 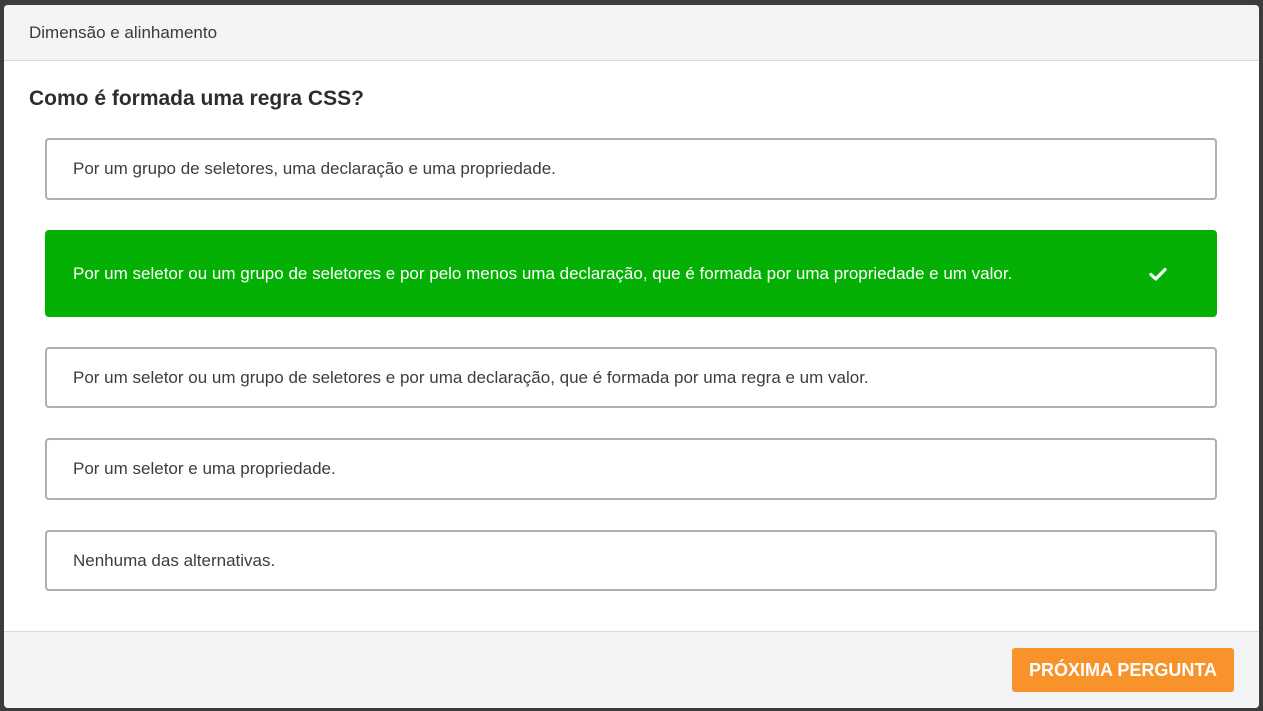 I want to click on modal-header: Dimensão e alinhamento, so click(x=631, y=33).